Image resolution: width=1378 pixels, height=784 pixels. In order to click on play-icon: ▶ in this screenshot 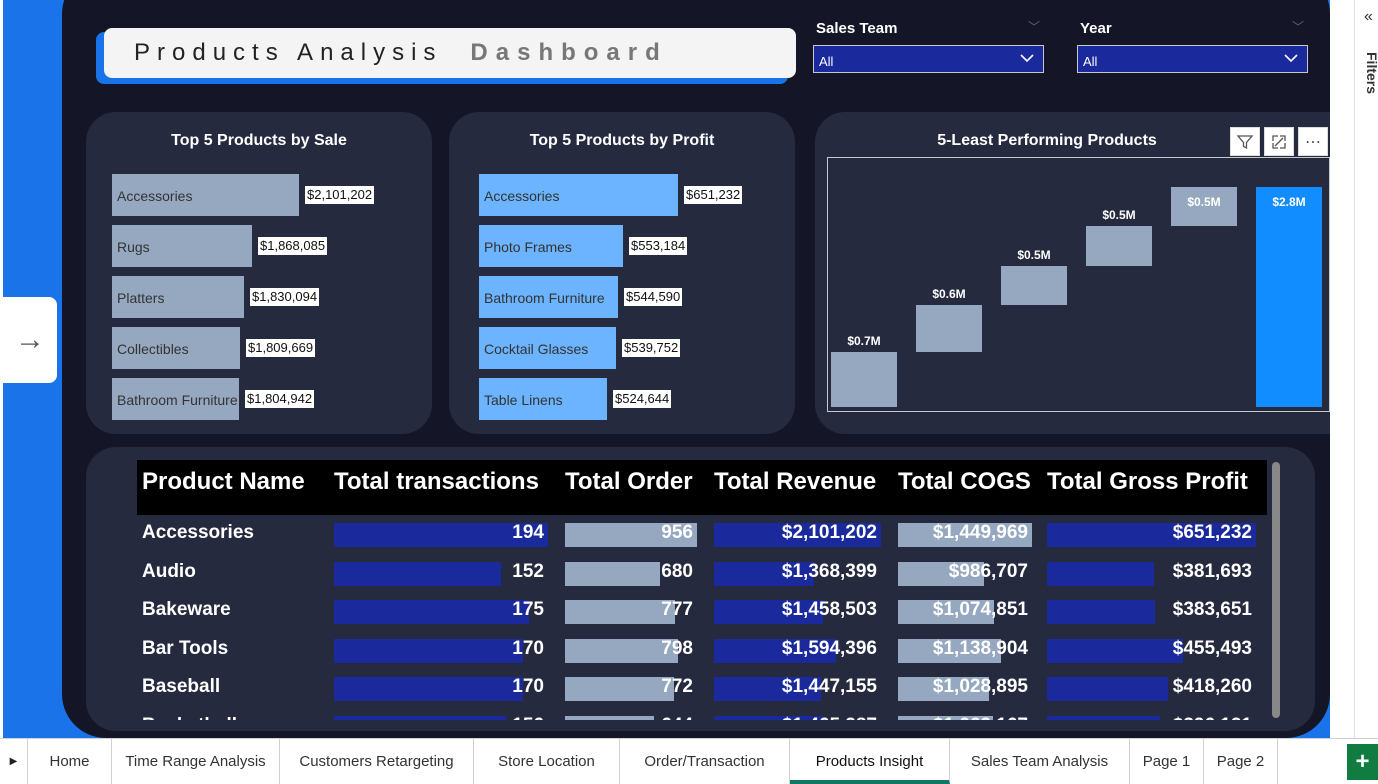, I will do `click(14, 761)`.